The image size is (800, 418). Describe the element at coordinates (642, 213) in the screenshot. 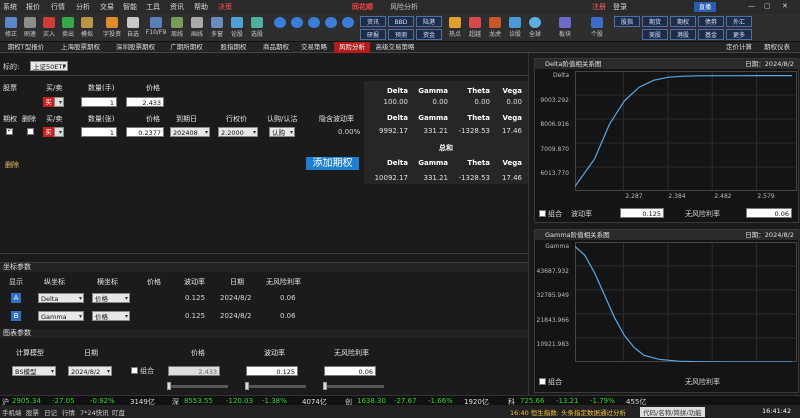

I see `delta-vol-input: 0.125` at that location.